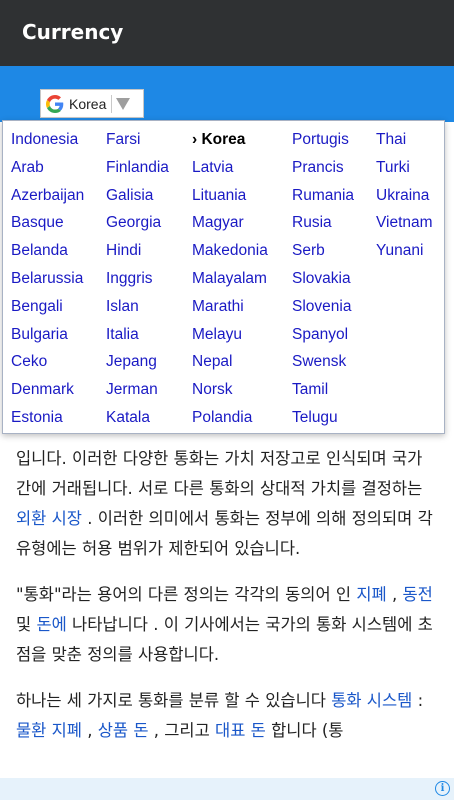 The width and height of the screenshot is (454, 800). I want to click on paragraph-text: 합니다 (통, so click(304, 730).